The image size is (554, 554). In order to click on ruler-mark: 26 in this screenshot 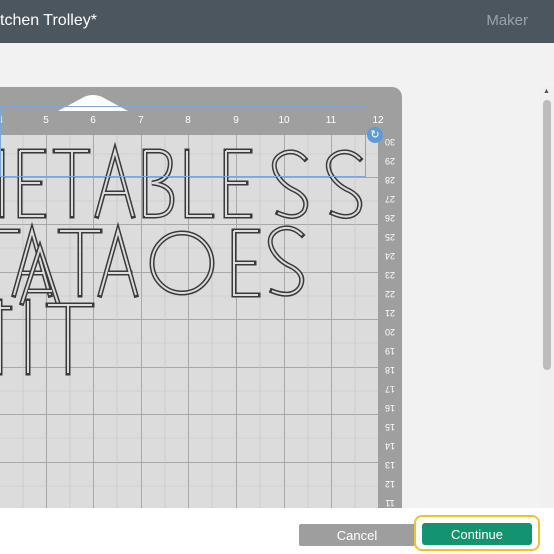, I will do `click(390, 218)`.